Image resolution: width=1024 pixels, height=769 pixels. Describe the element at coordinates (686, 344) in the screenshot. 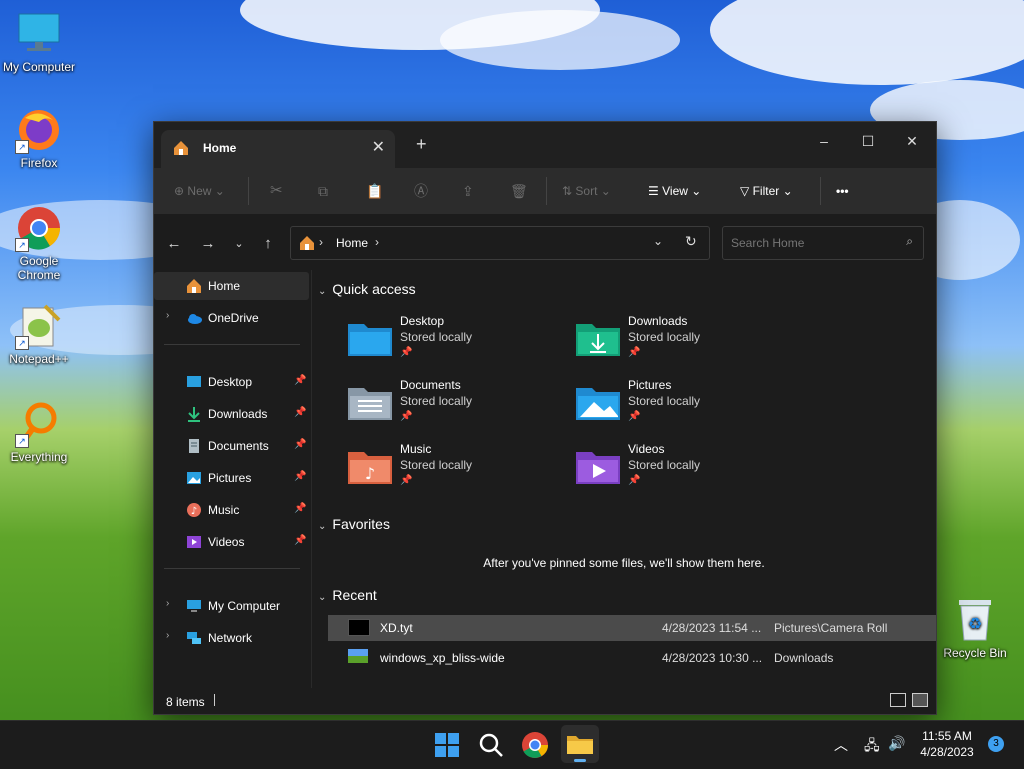

I see `quick-access-downloads: Downloads Stored locally 📌` at that location.